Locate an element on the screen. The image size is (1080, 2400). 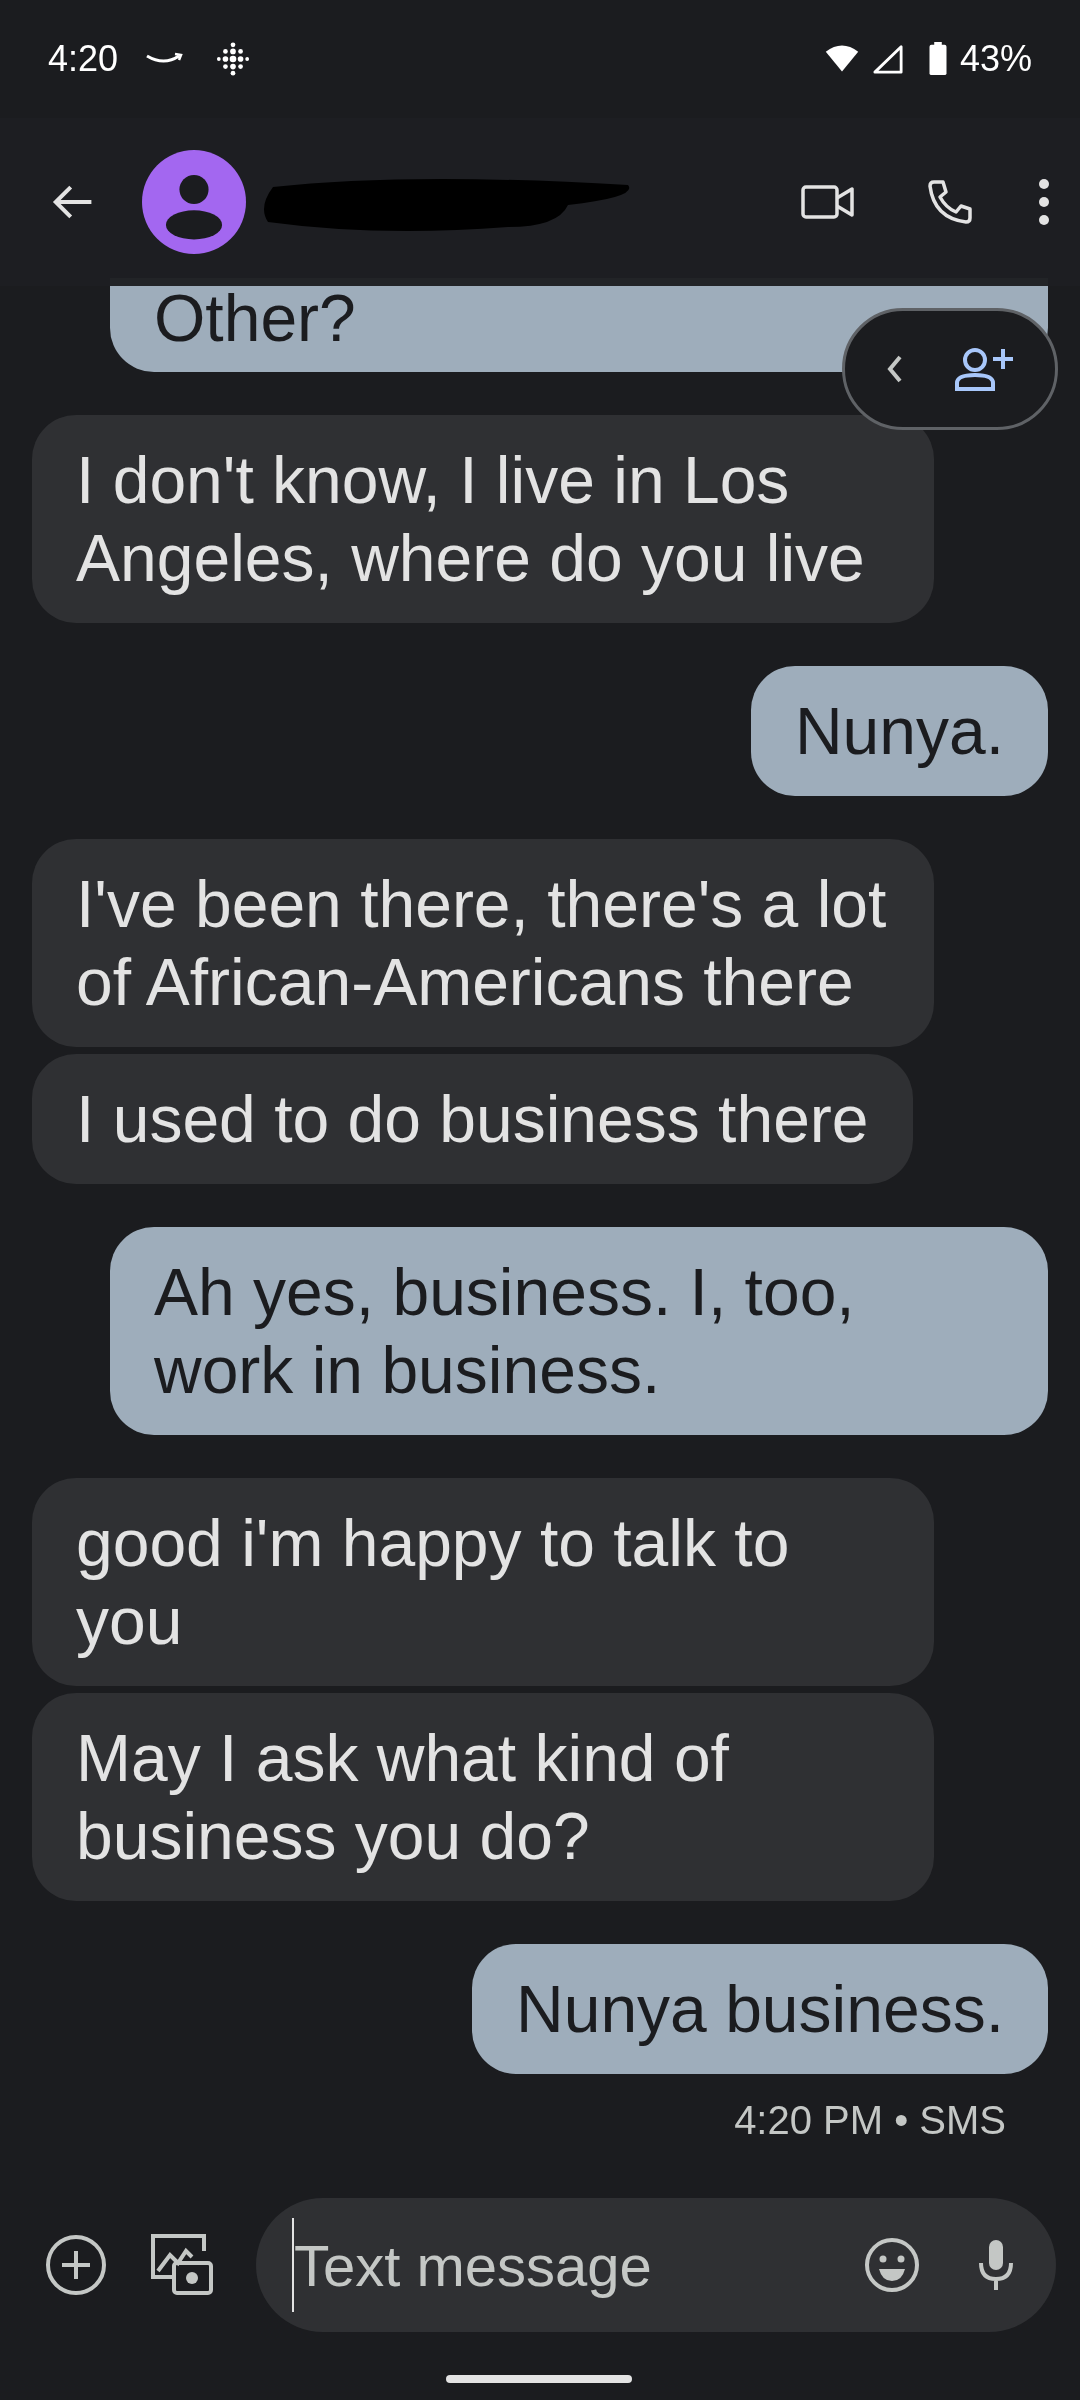
add-icon is located at coordinates (76, 2265).